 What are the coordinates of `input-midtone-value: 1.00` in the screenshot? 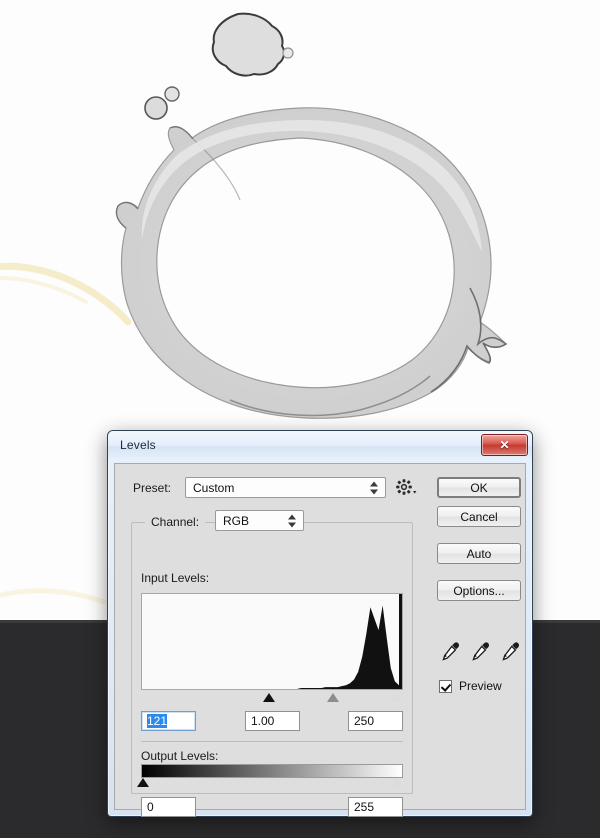 It's located at (263, 721).